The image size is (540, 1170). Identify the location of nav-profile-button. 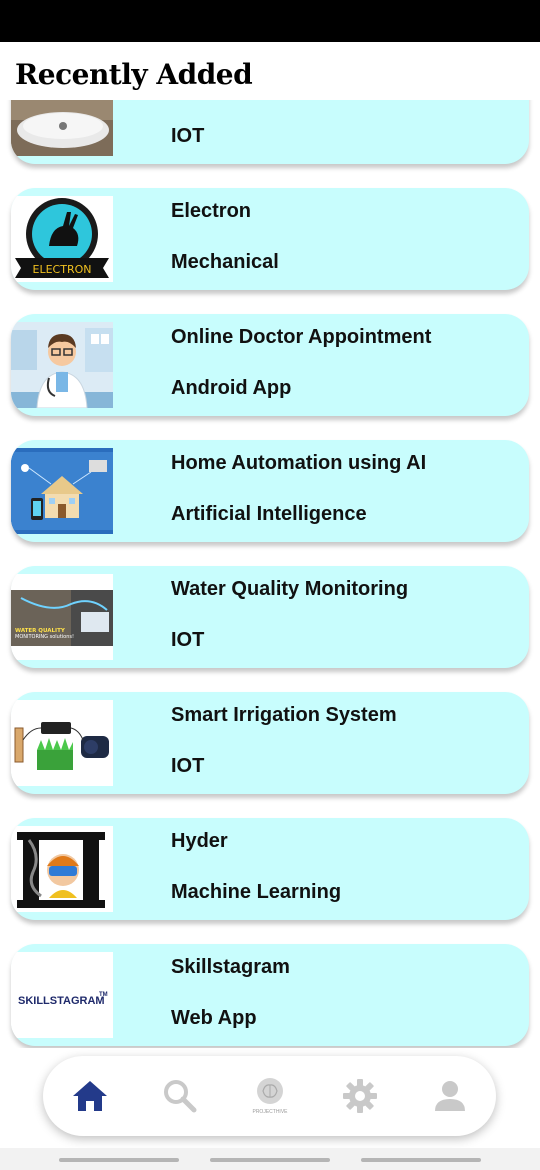
(450, 1096).